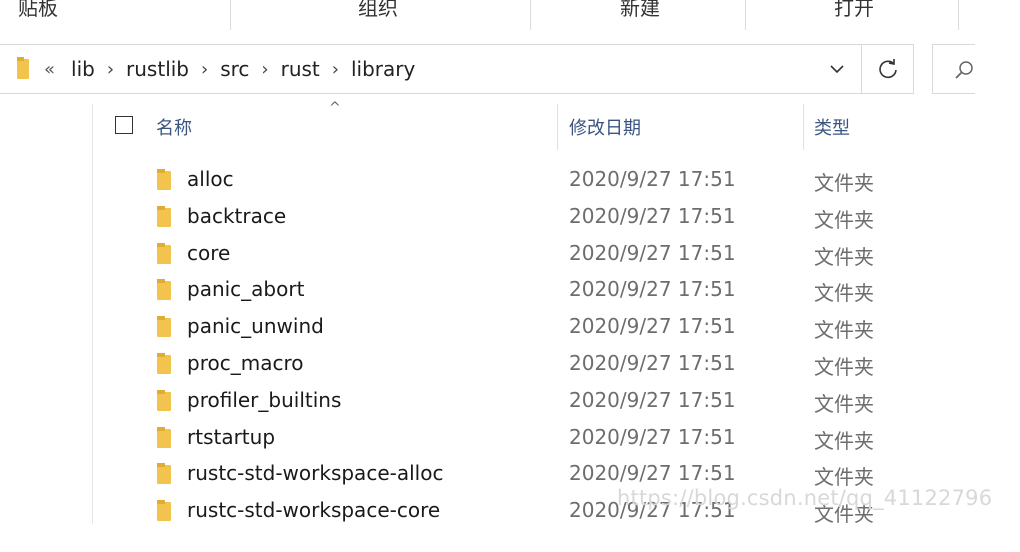  Describe the element at coordinates (854, 10) in the screenshot. I see `ribbon-group-open: 打开` at that location.